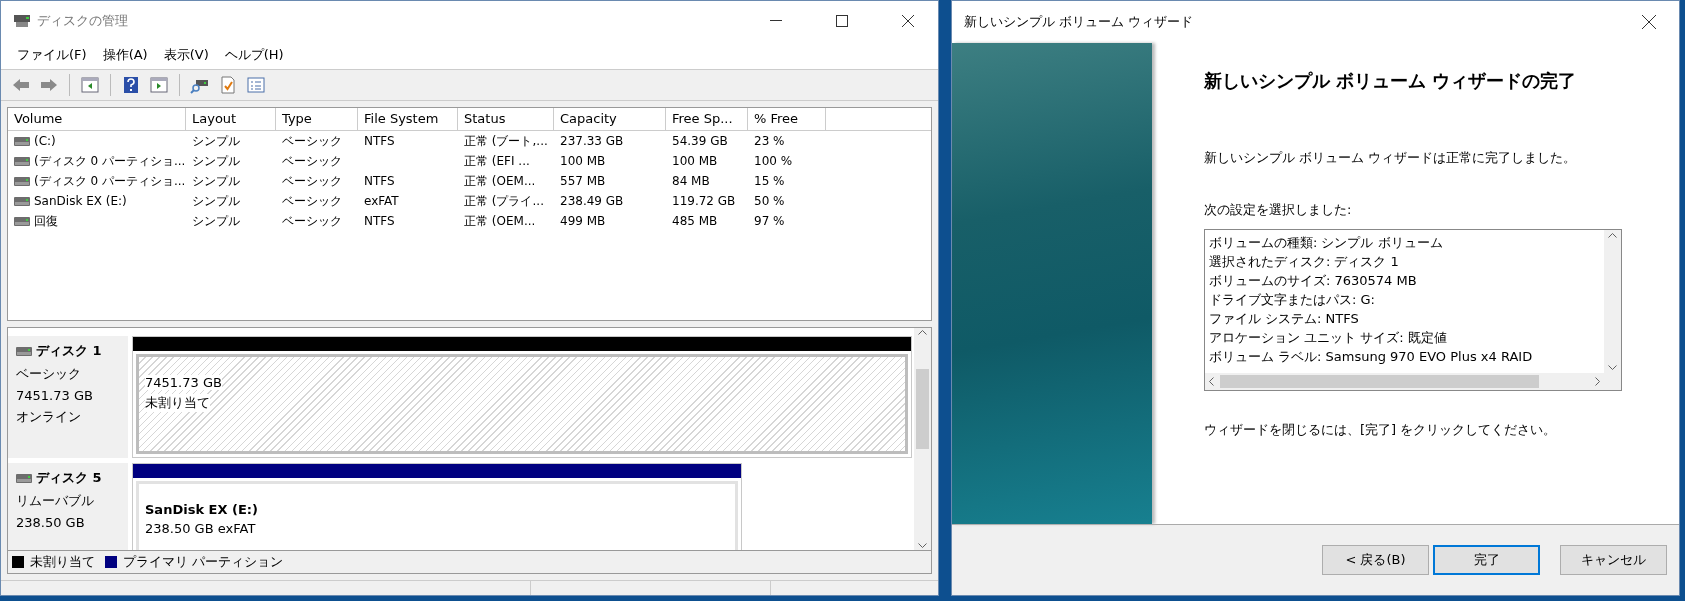 The height and width of the screenshot is (601, 1685). What do you see at coordinates (1390, 158) in the screenshot?
I see `completion-message: 新しいシンプル ボリューム ウィザードは正常に完了しました。` at bounding box center [1390, 158].